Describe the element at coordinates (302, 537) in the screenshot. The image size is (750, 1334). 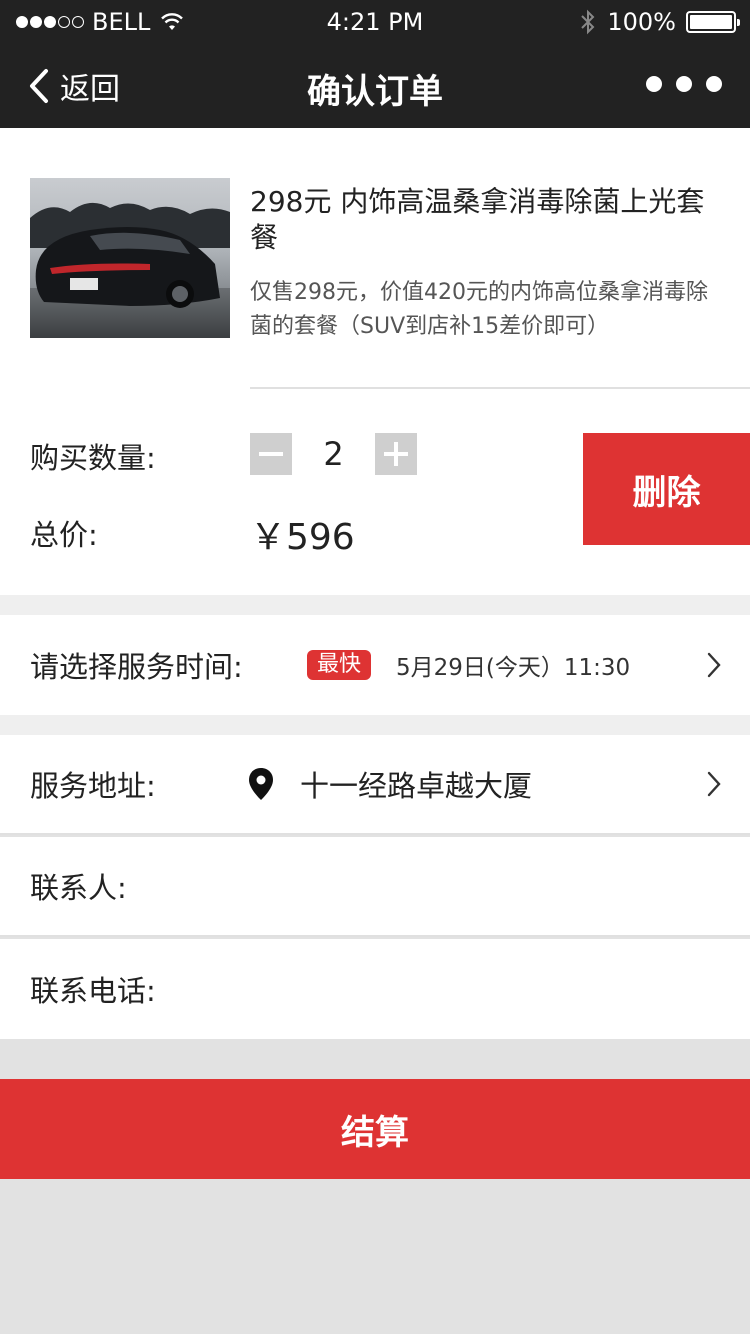
I see `total-price: ￥596` at that location.